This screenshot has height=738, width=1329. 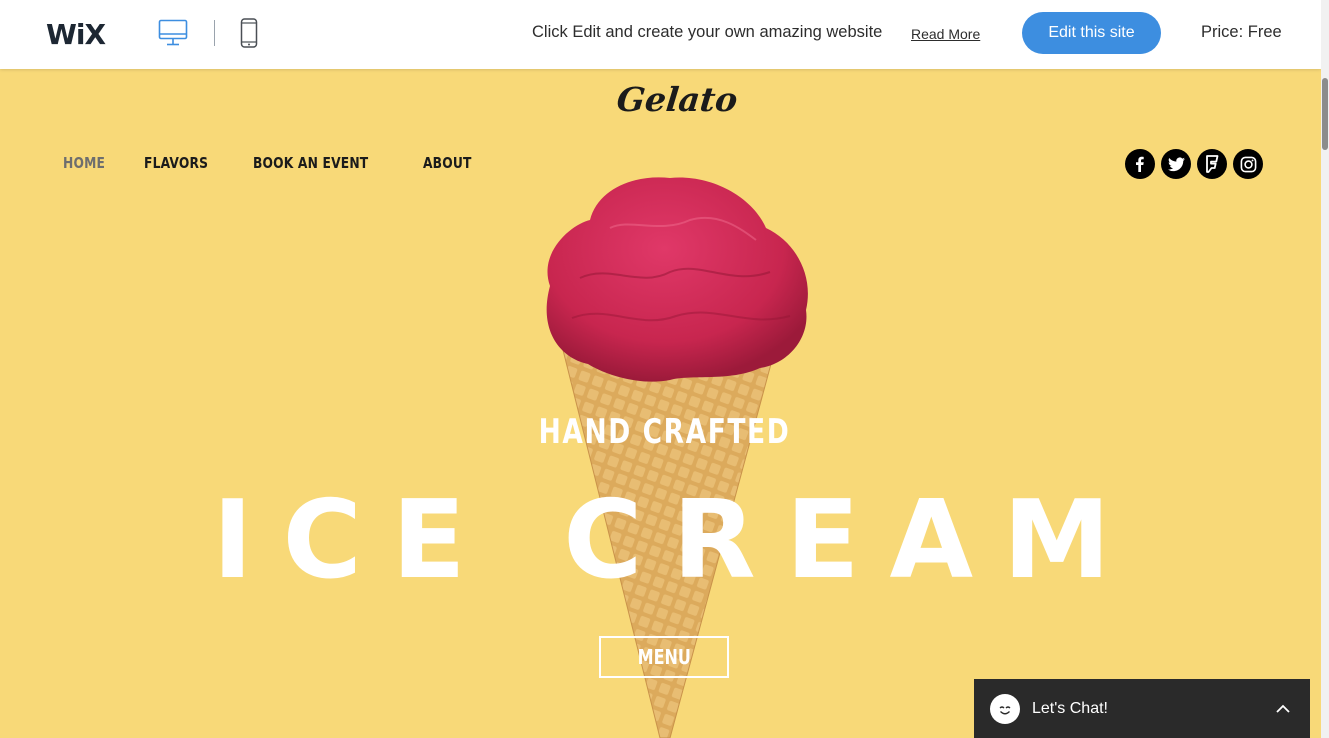 I want to click on nav-item-home: HOME, so click(x=84, y=163).